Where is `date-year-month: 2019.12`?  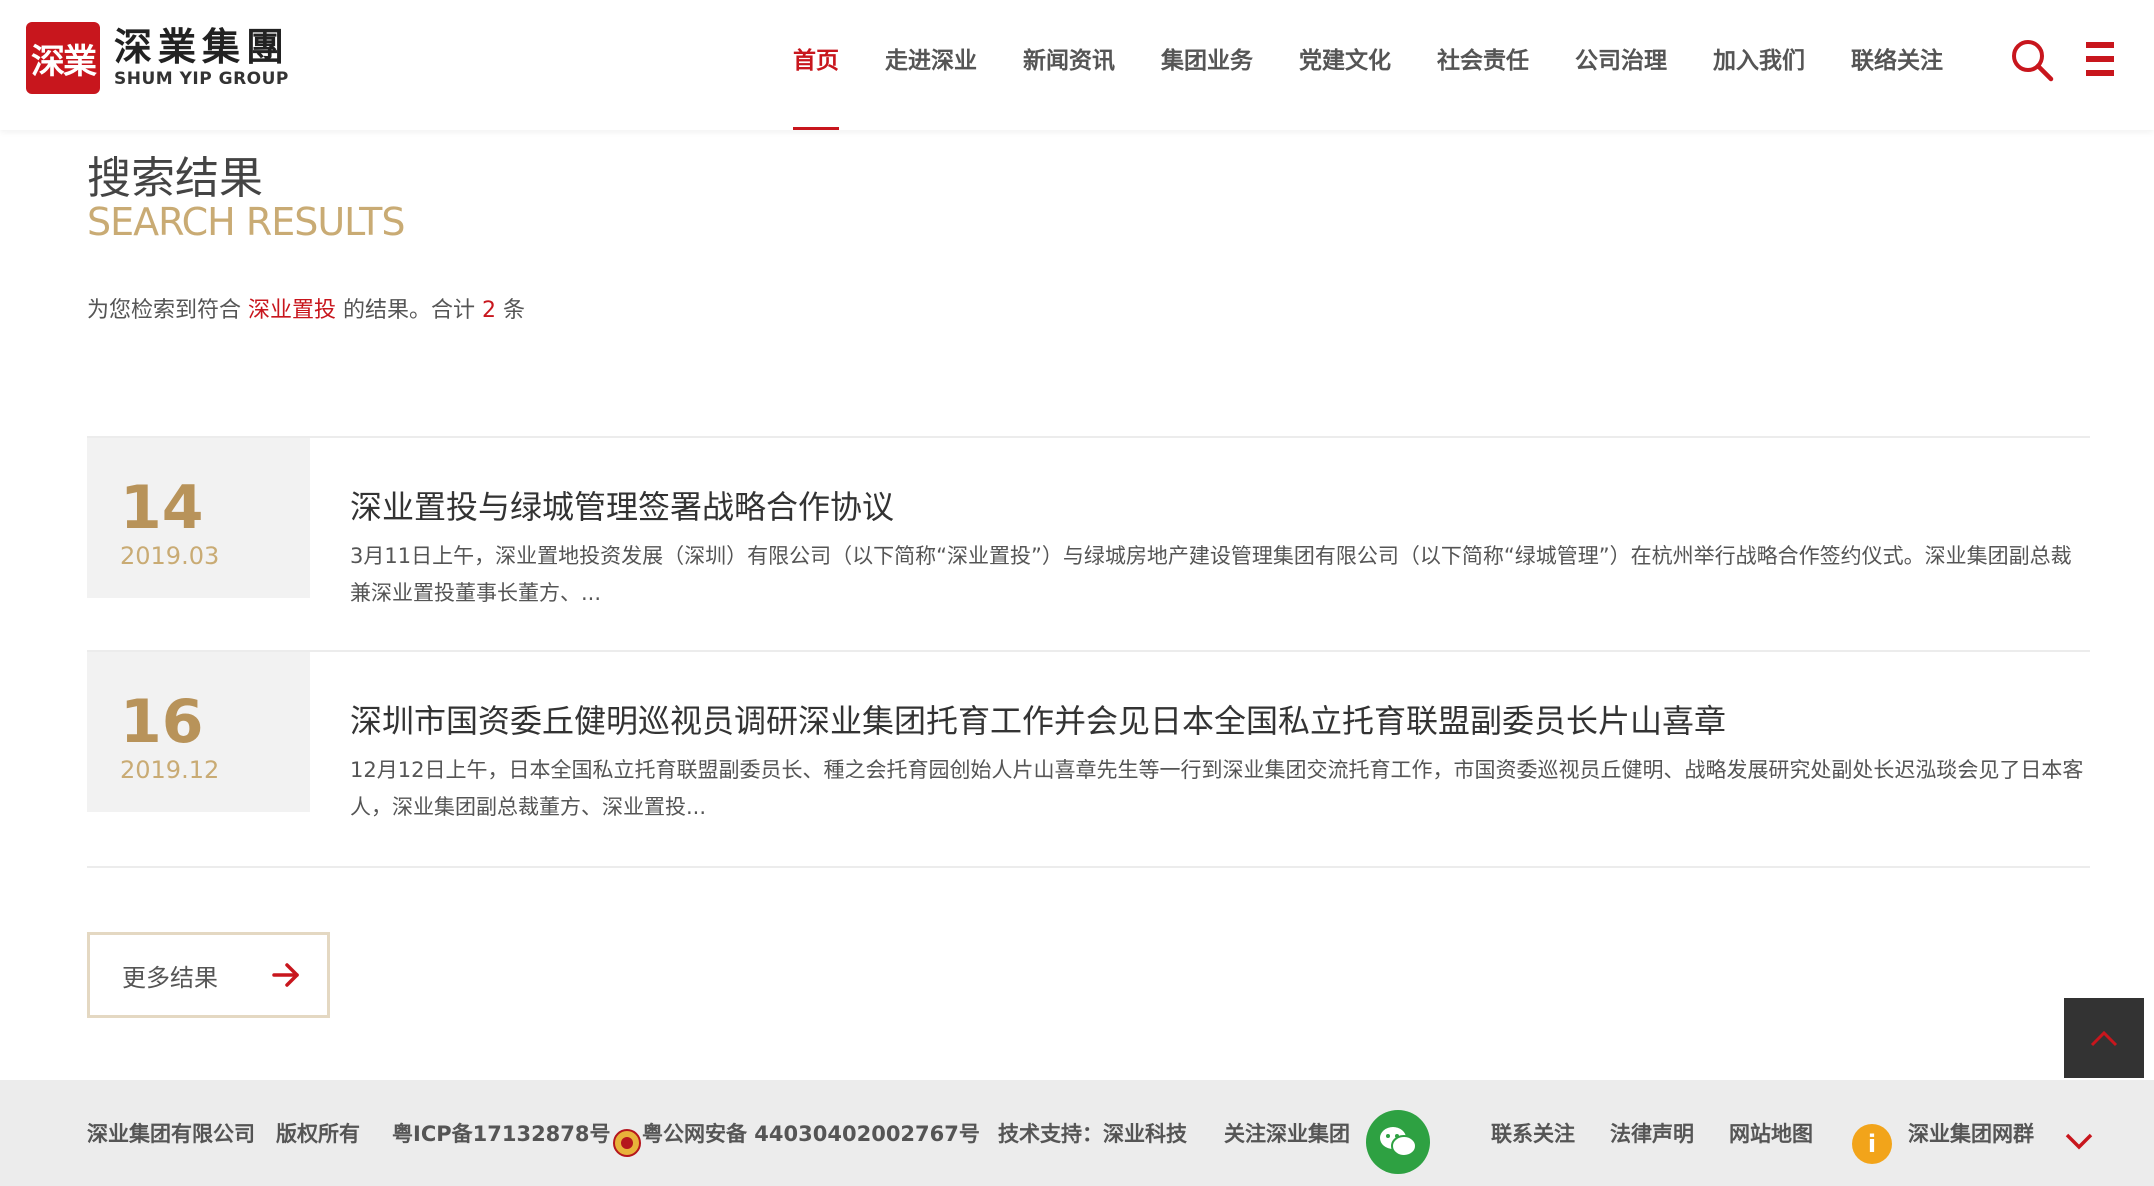 date-year-month: 2019.12 is located at coordinates (170, 770).